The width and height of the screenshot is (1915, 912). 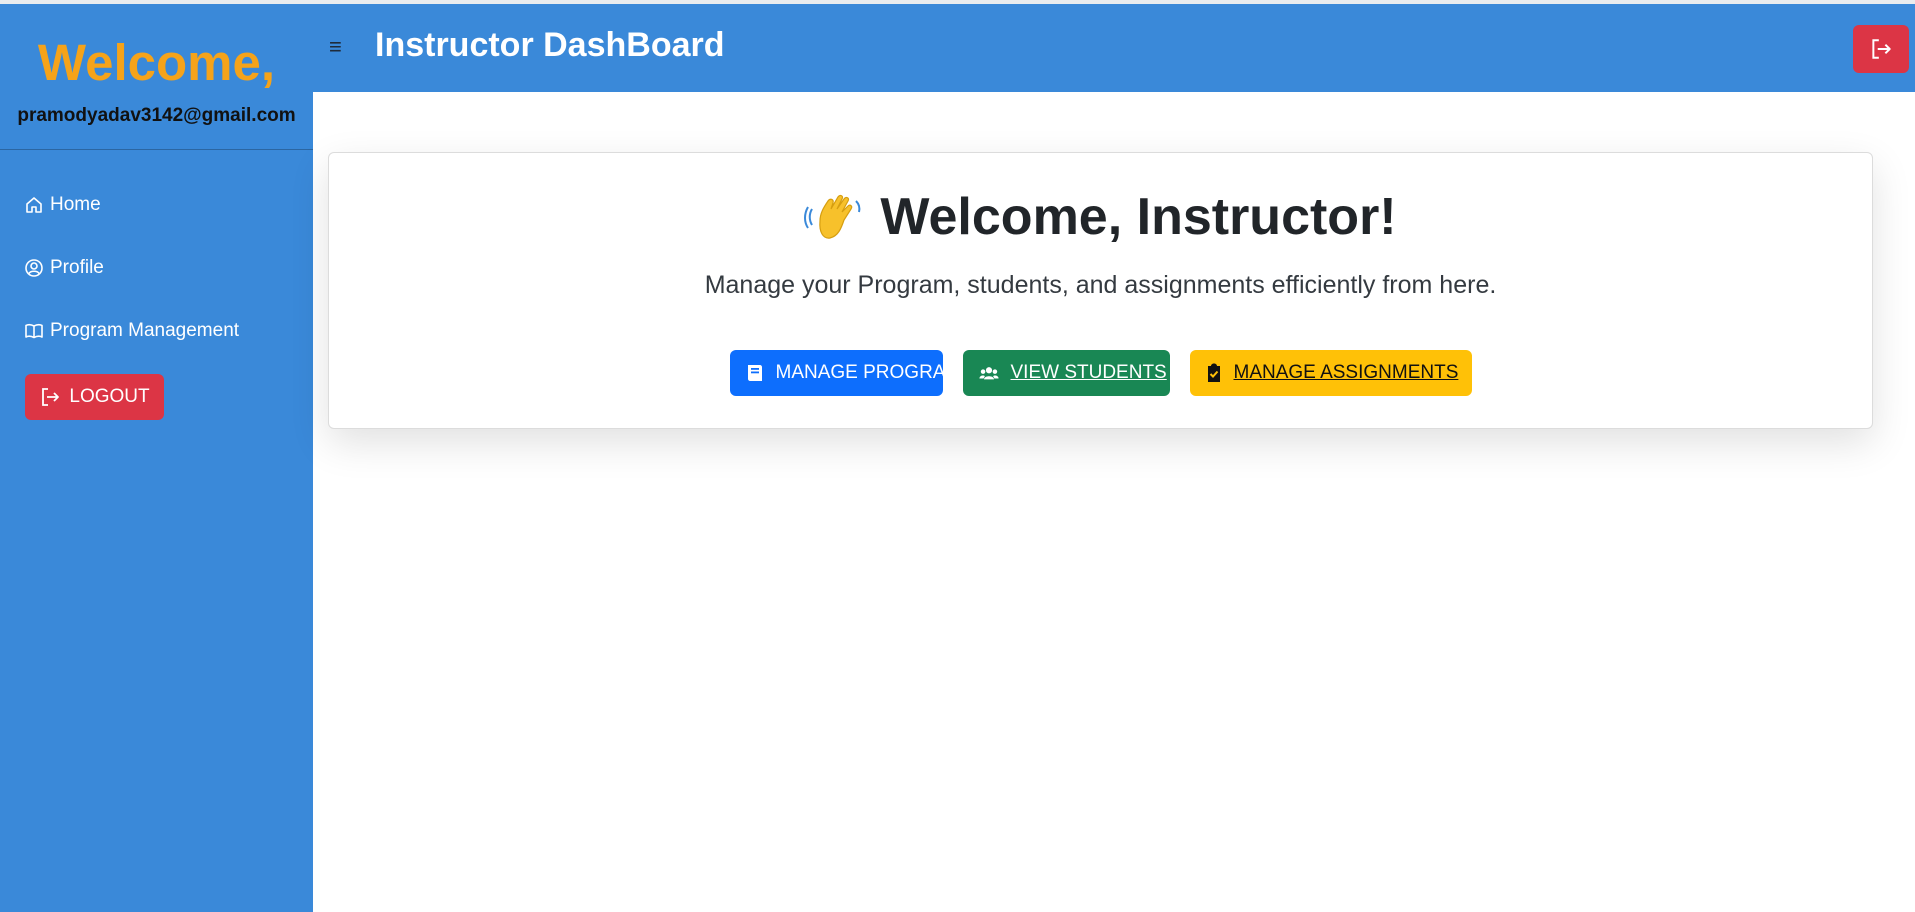 I want to click on sidebar-item-label: Program Management, so click(x=145, y=330).